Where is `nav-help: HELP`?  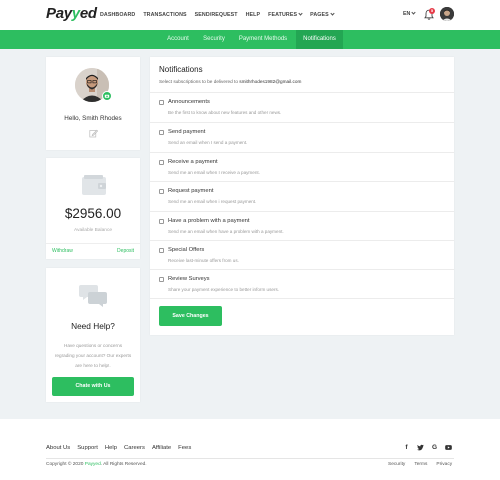
nav-help: HELP is located at coordinates (253, 15).